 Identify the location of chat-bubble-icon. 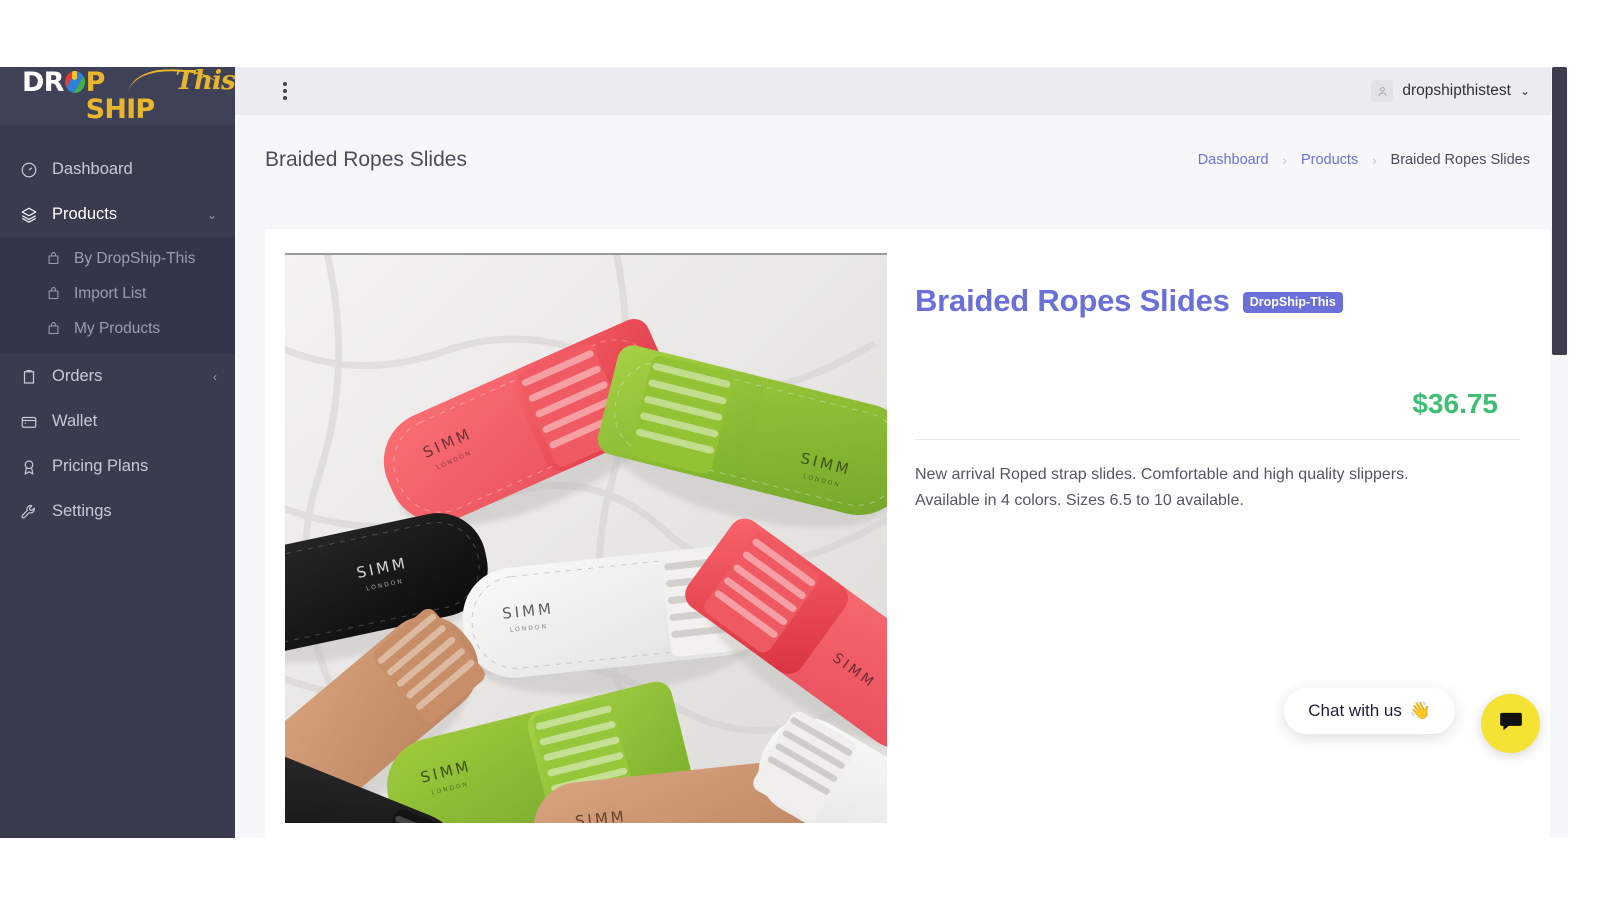
(1511, 723).